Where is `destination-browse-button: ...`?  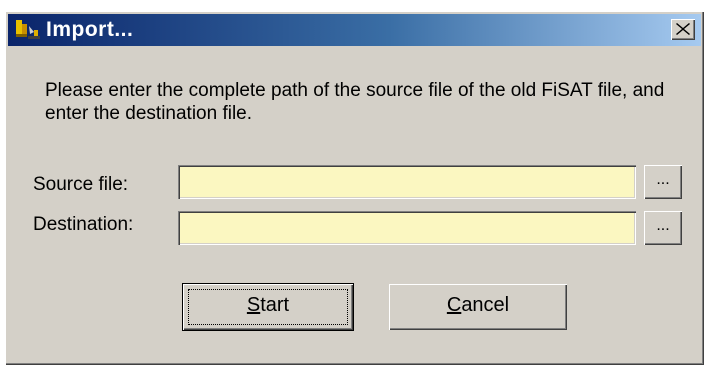
destination-browse-button: ... is located at coordinates (663, 228).